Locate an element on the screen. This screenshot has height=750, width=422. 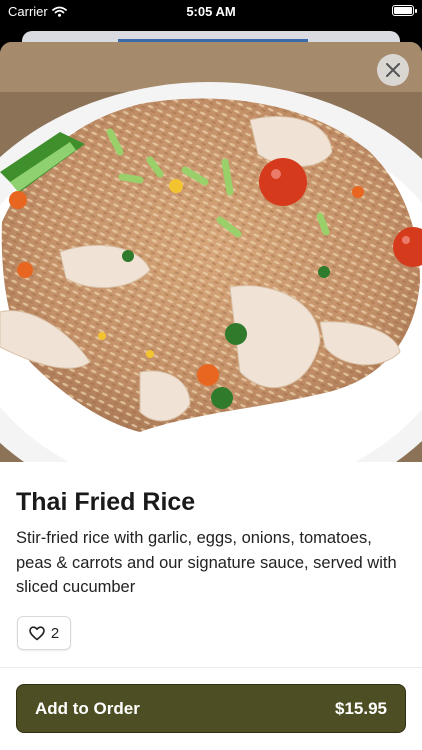
status-time: 5:05 AM is located at coordinates (211, 11).